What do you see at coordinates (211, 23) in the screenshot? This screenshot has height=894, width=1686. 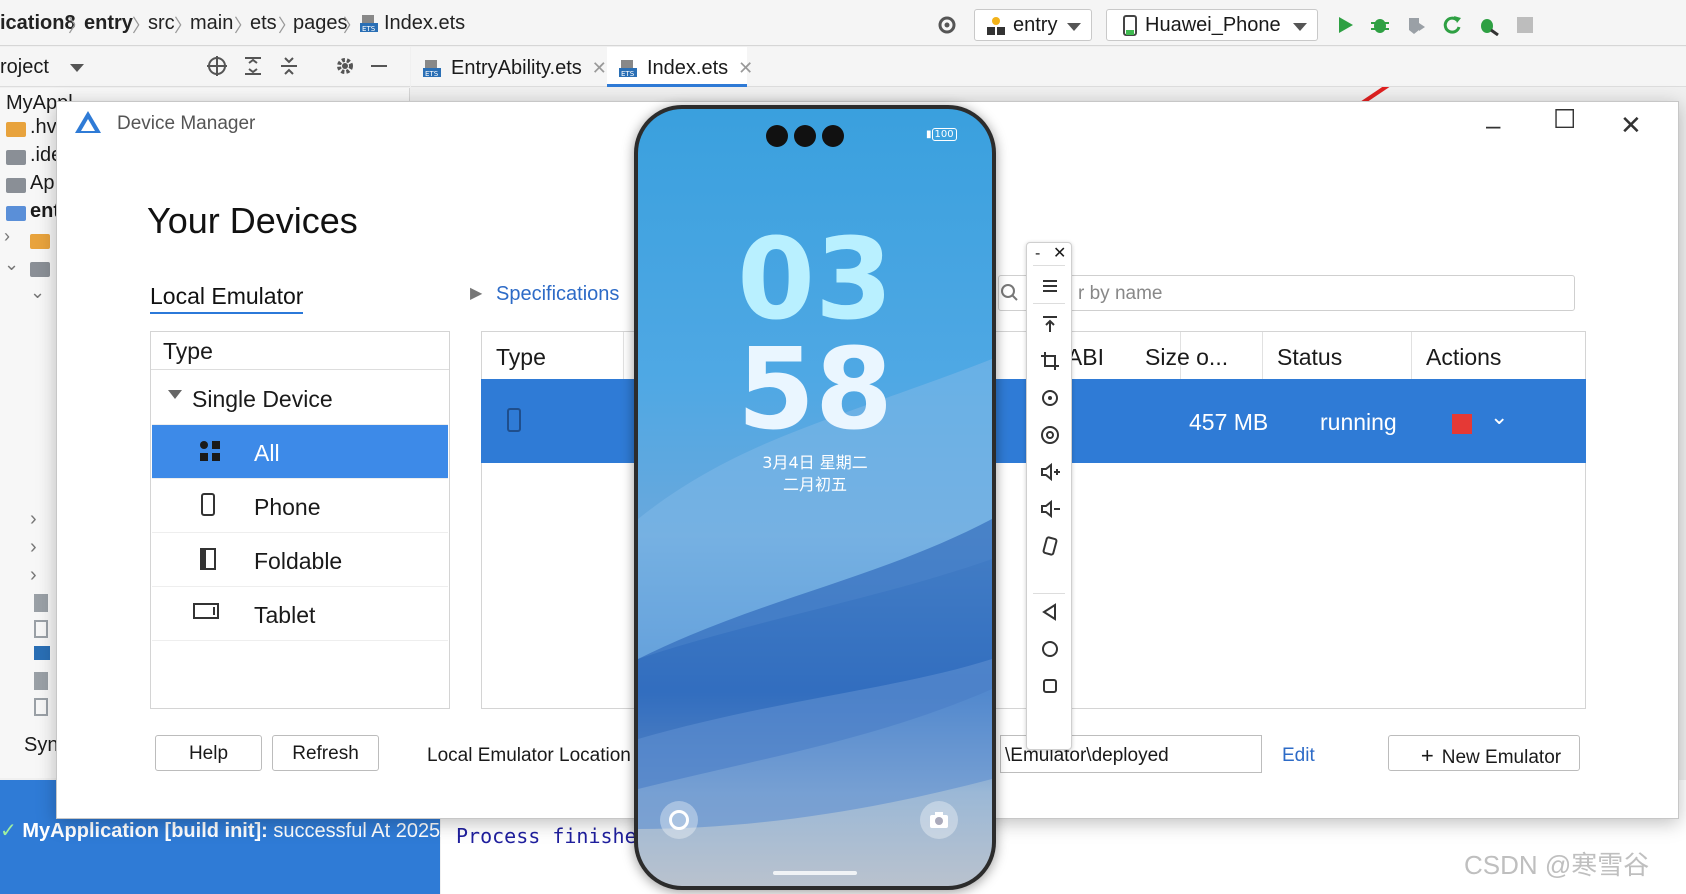 I see `breadcrumb-main: main` at bounding box center [211, 23].